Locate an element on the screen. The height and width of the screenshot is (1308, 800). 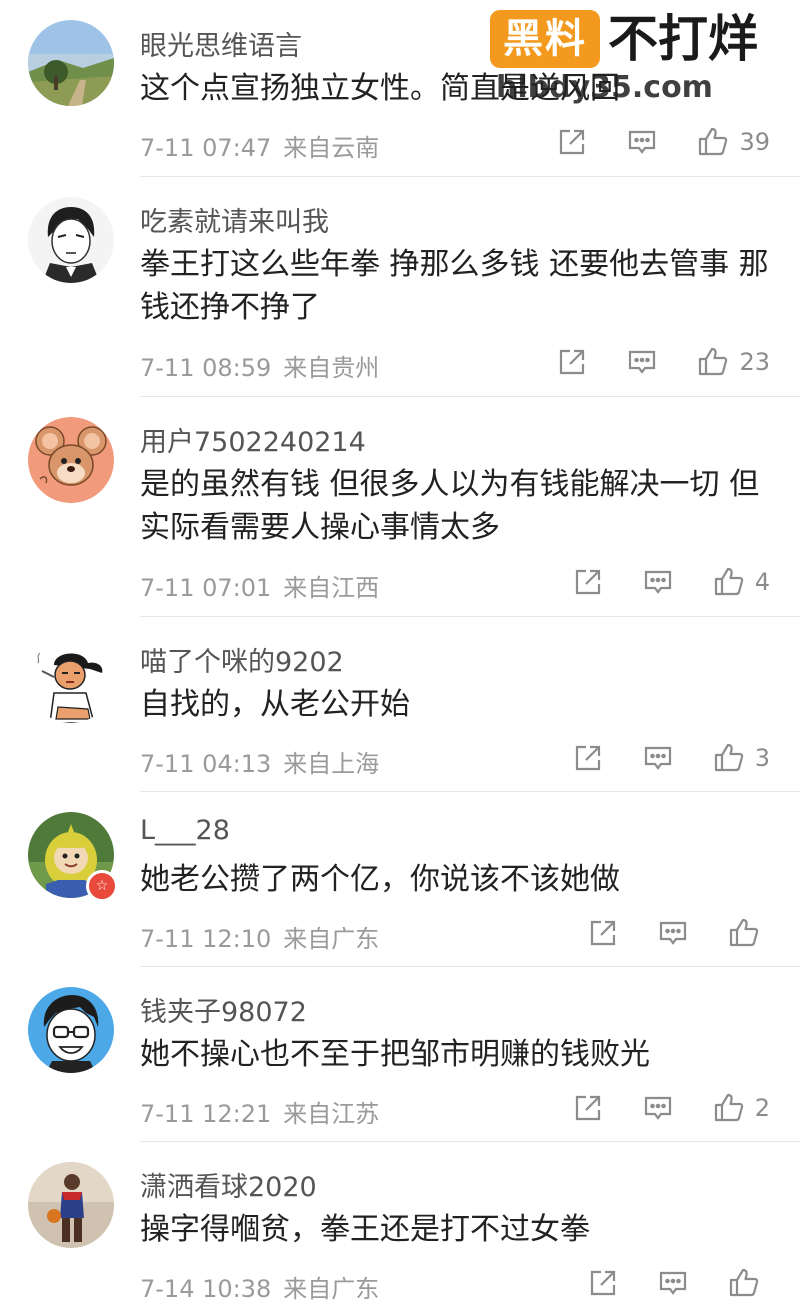
comment-actions: 4 is located at coordinates (671, 582).